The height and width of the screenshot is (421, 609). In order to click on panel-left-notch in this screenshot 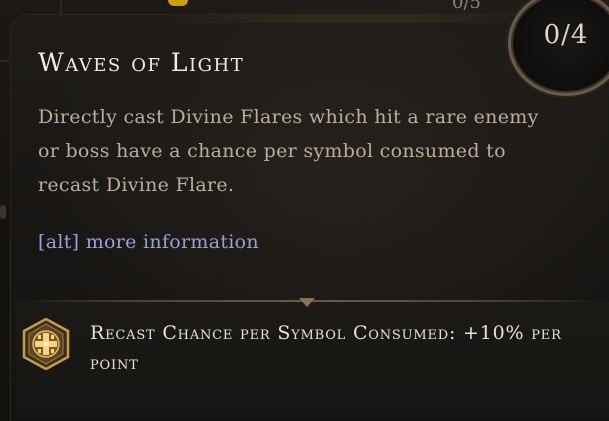, I will do `click(3, 212)`.